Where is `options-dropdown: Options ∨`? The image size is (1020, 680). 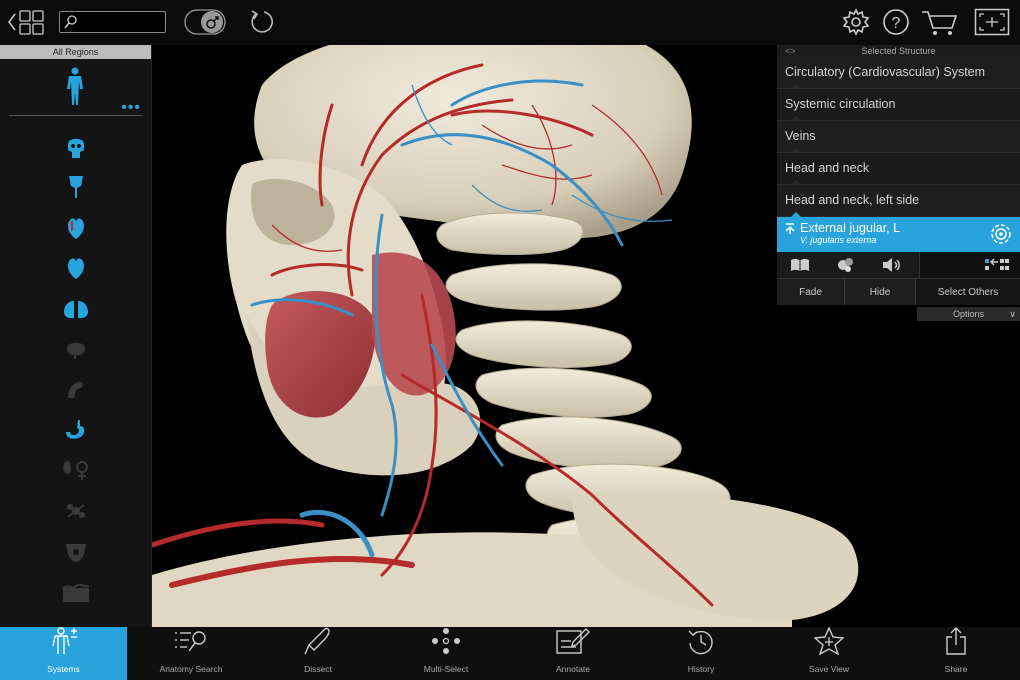 options-dropdown: Options ∨ is located at coordinates (968, 314).